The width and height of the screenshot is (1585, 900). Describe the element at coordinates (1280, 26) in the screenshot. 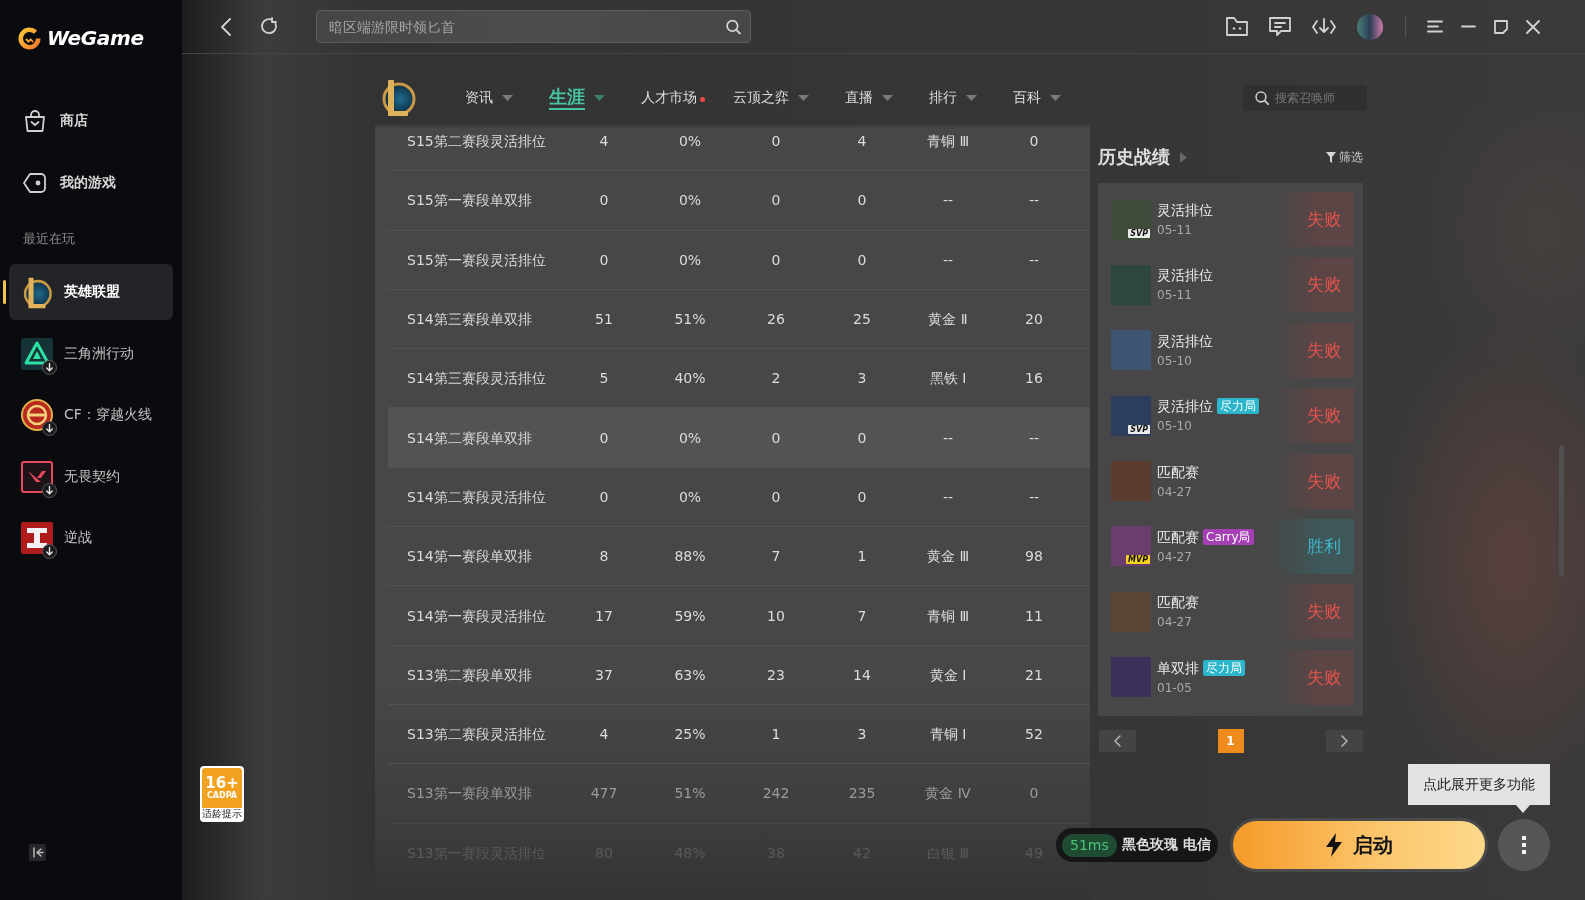

I see `chat-icon` at that location.